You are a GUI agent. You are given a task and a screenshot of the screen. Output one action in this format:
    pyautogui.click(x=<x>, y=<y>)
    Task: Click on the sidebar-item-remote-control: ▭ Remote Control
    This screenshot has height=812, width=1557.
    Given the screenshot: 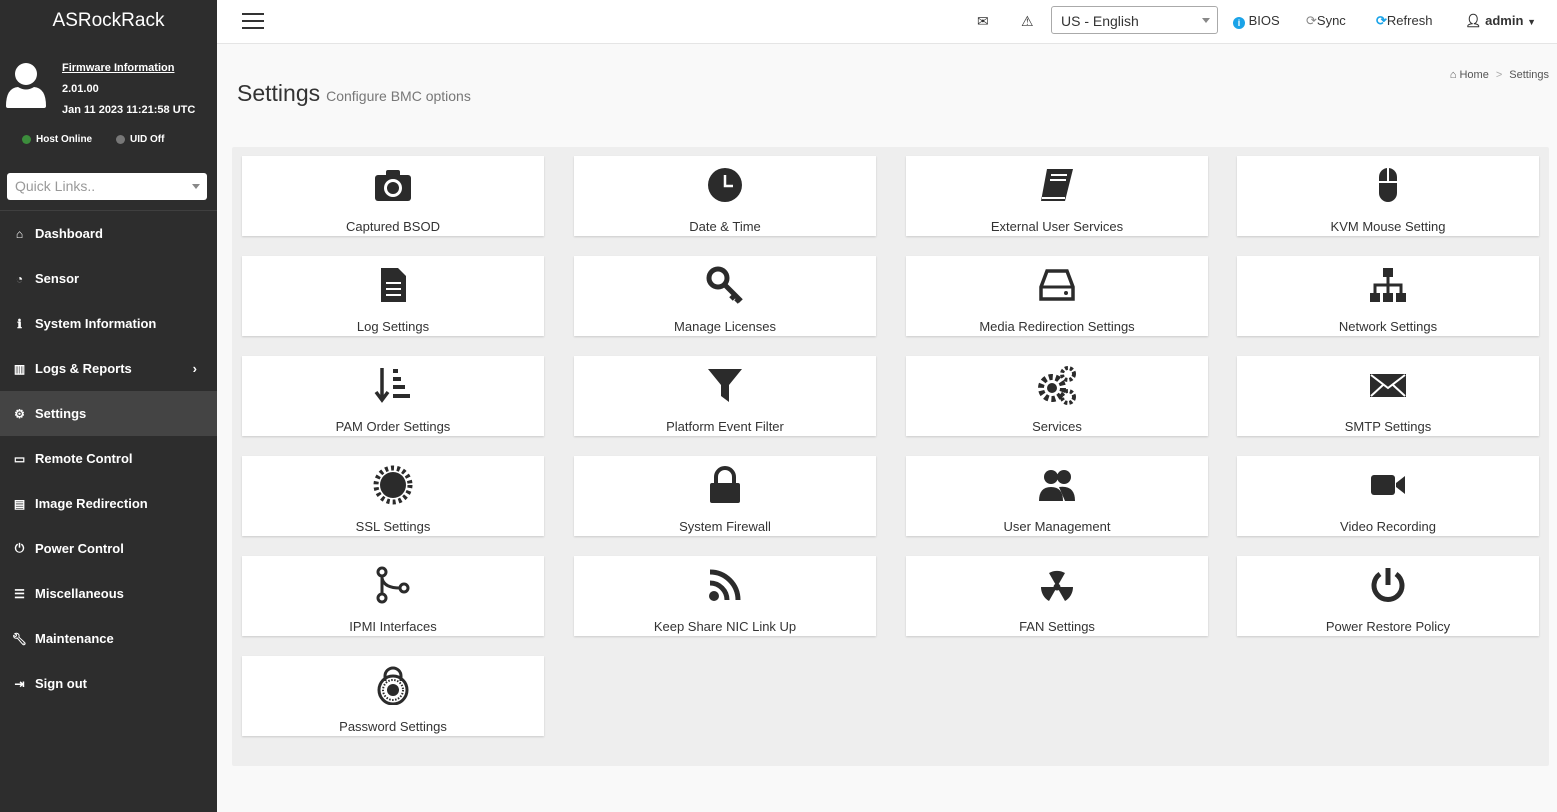 What is the action you would take?
    pyautogui.click(x=108, y=458)
    